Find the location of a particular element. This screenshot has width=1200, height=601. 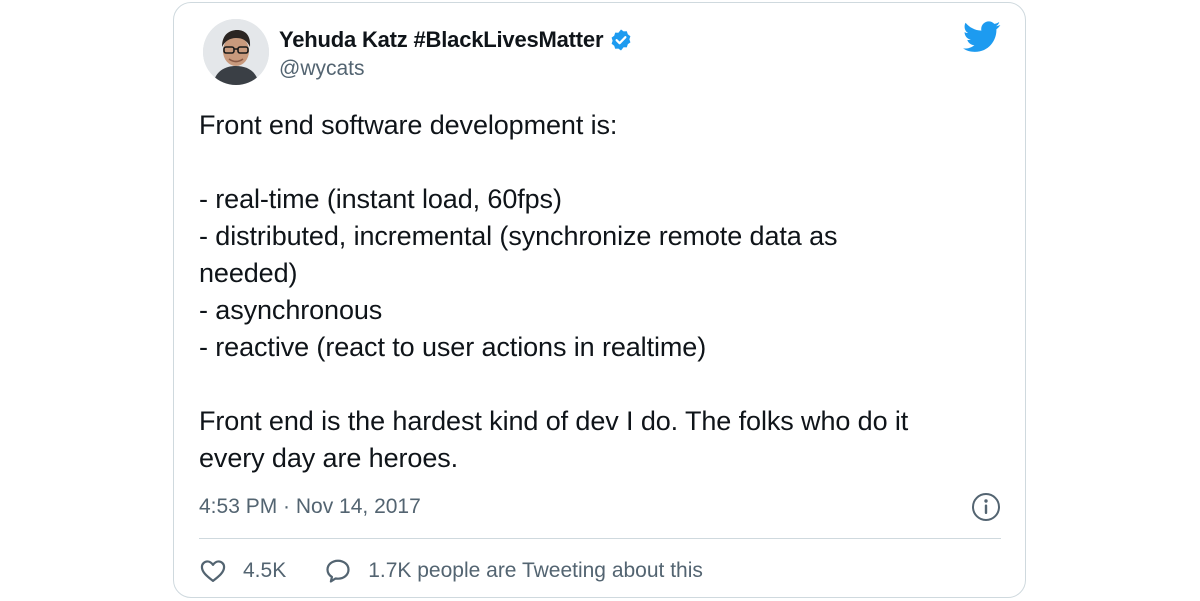

divider is located at coordinates (600, 538).